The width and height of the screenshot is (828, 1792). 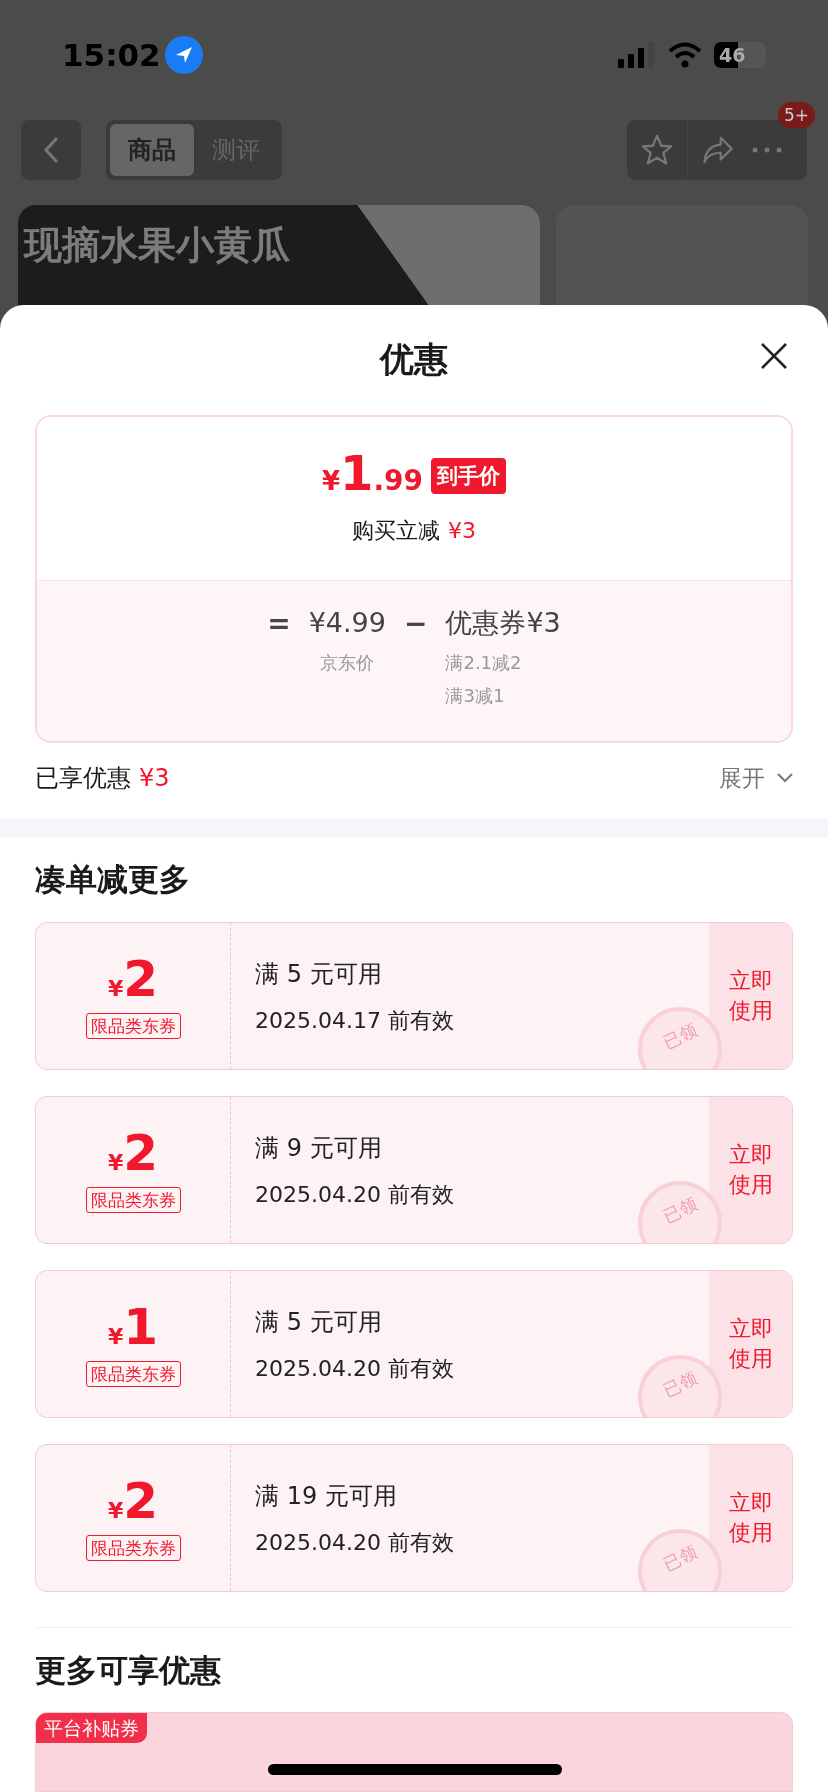 I want to click on price-integer: 1, so click(x=357, y=473).